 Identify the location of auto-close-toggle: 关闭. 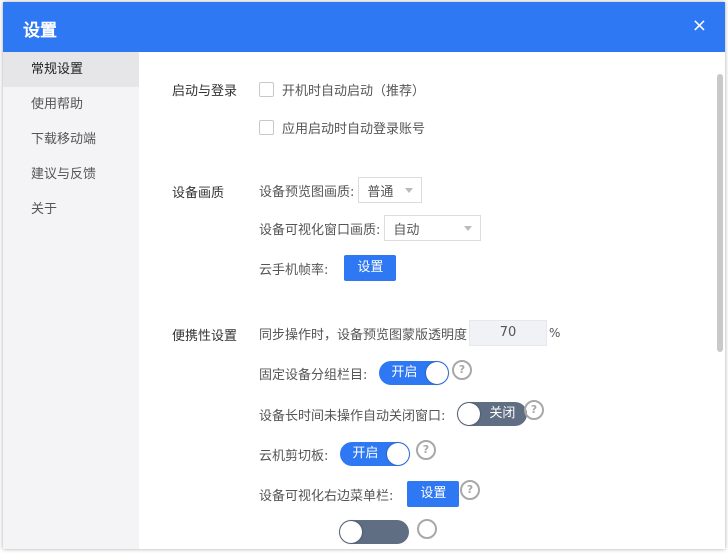
(492, 414).